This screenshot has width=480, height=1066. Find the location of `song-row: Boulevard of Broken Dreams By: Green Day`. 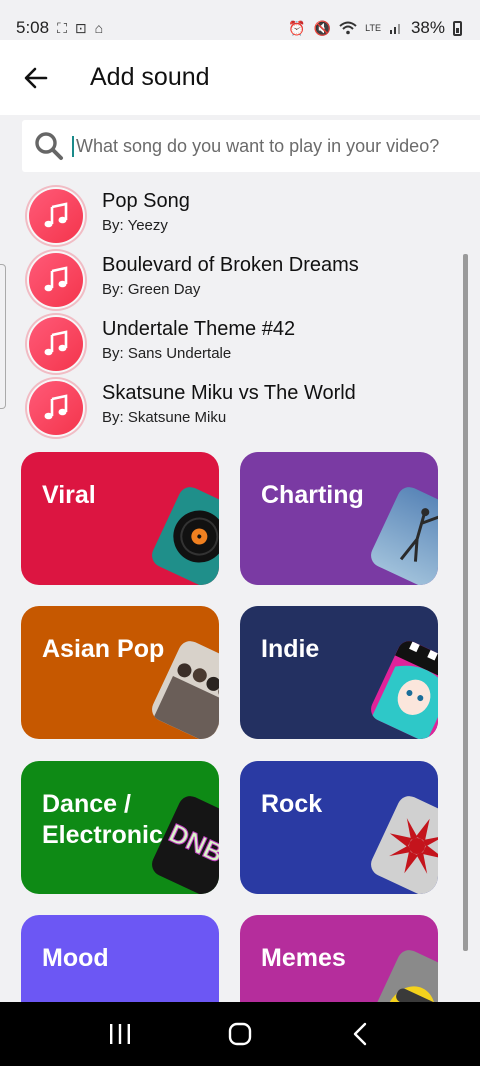

song-row: Boulevard of Broken Dreams By: Green Day is located at coordinates (240, 274).